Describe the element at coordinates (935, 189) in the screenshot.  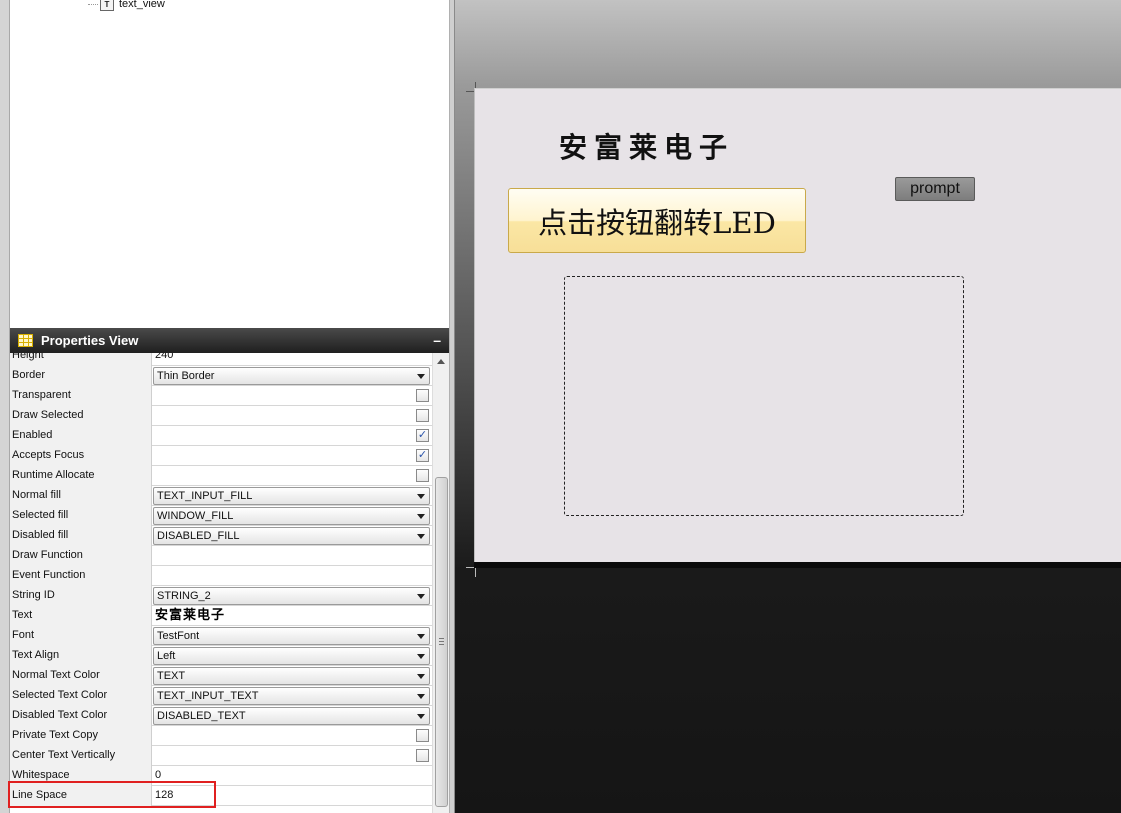
I see `prompt-button: prompt` at that location.